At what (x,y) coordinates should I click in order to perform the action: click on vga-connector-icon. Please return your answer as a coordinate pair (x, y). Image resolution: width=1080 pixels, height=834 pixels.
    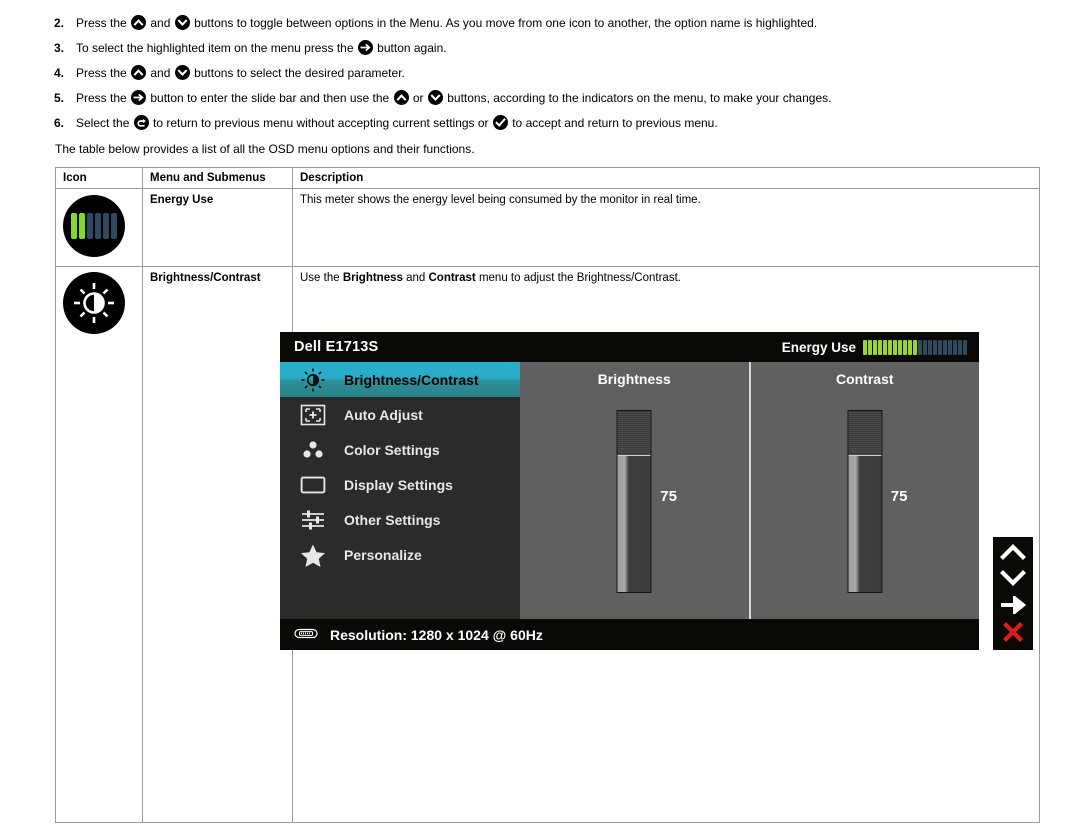
    Looking at the image, I should click on (306, 635).